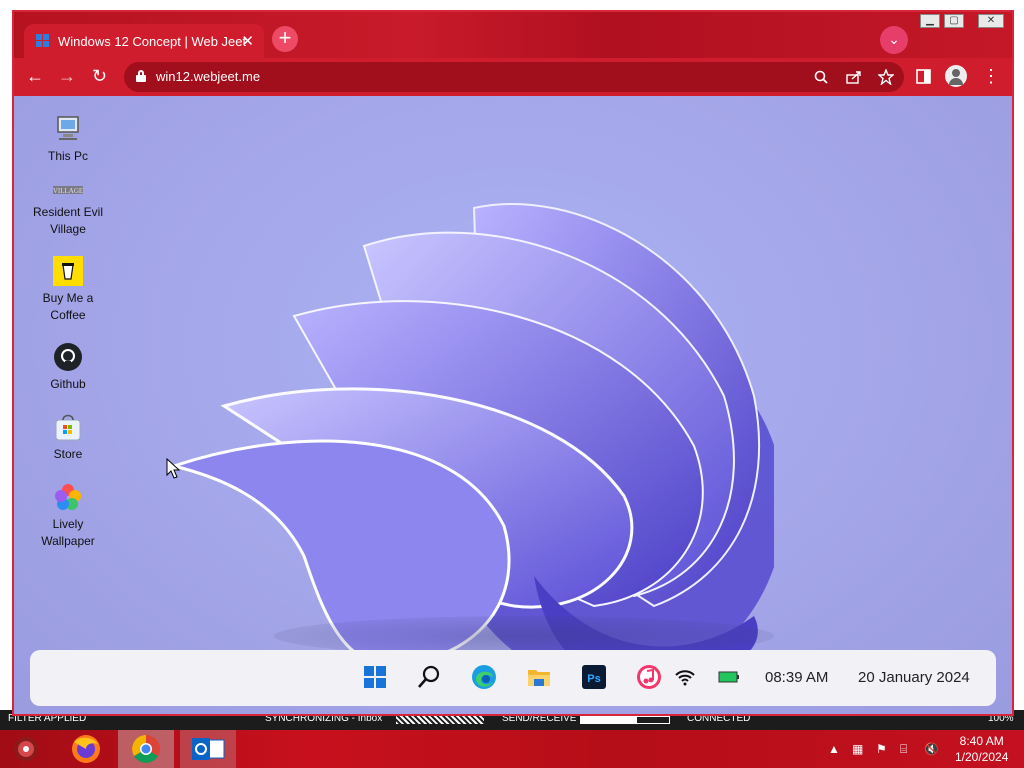 This screenshot has height=768, width=1024. Describe the element at coordinates (854, 77) in the screenshot. I see `share-icon` at that location.